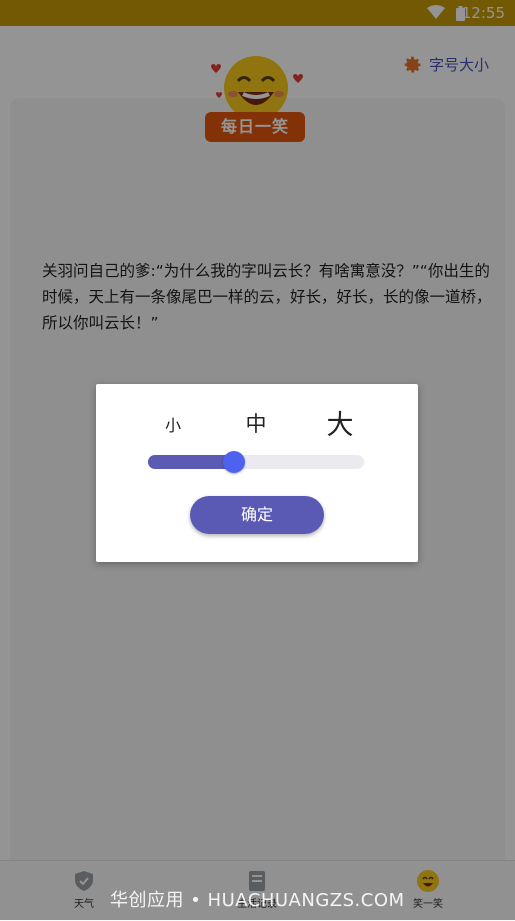  What do you see at coordinates (173, 424) in the screenshot?
I see `size-option-small: 小` at bounding box center [173, 424].